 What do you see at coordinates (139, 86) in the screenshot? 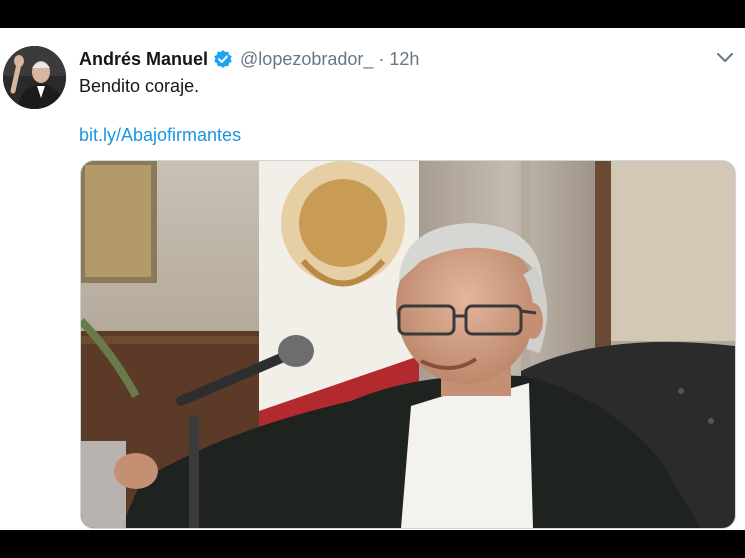
I see `tweet-text: Bendito coraje.` at bounding box center [139, 86].